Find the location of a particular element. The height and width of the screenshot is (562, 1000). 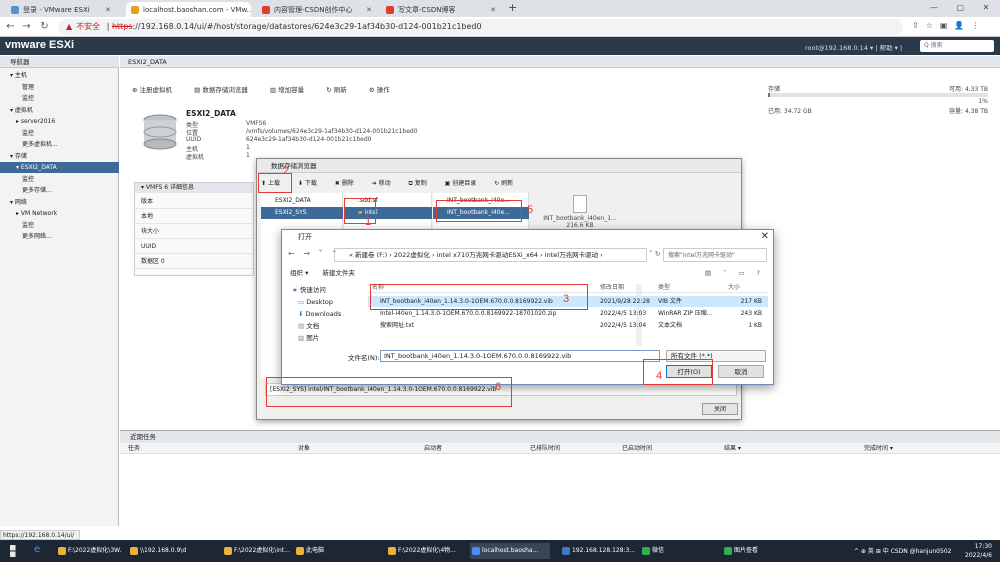

window-controls: — ▢ ✕ is located at coordinates (963, 7).